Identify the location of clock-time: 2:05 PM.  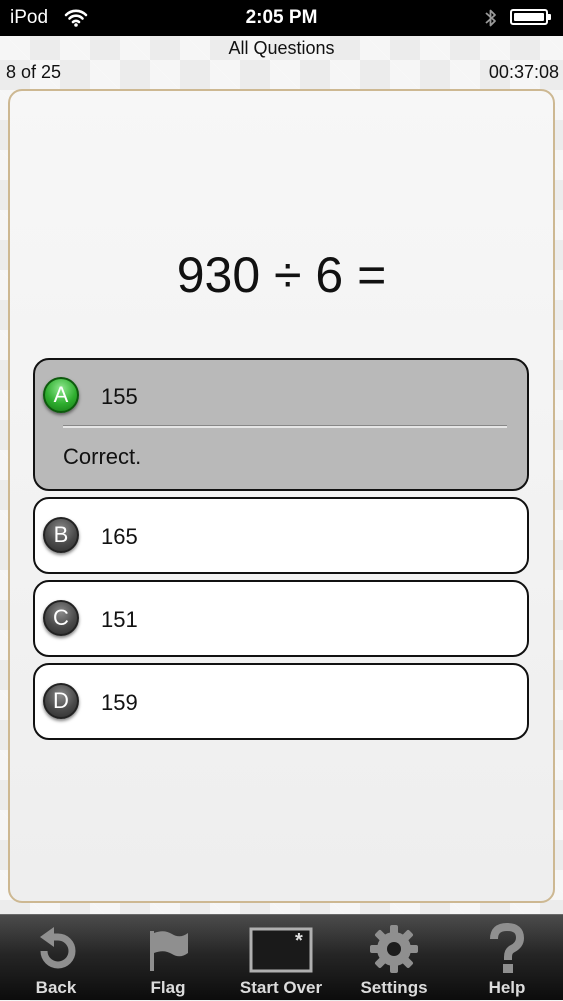
(281, 17).